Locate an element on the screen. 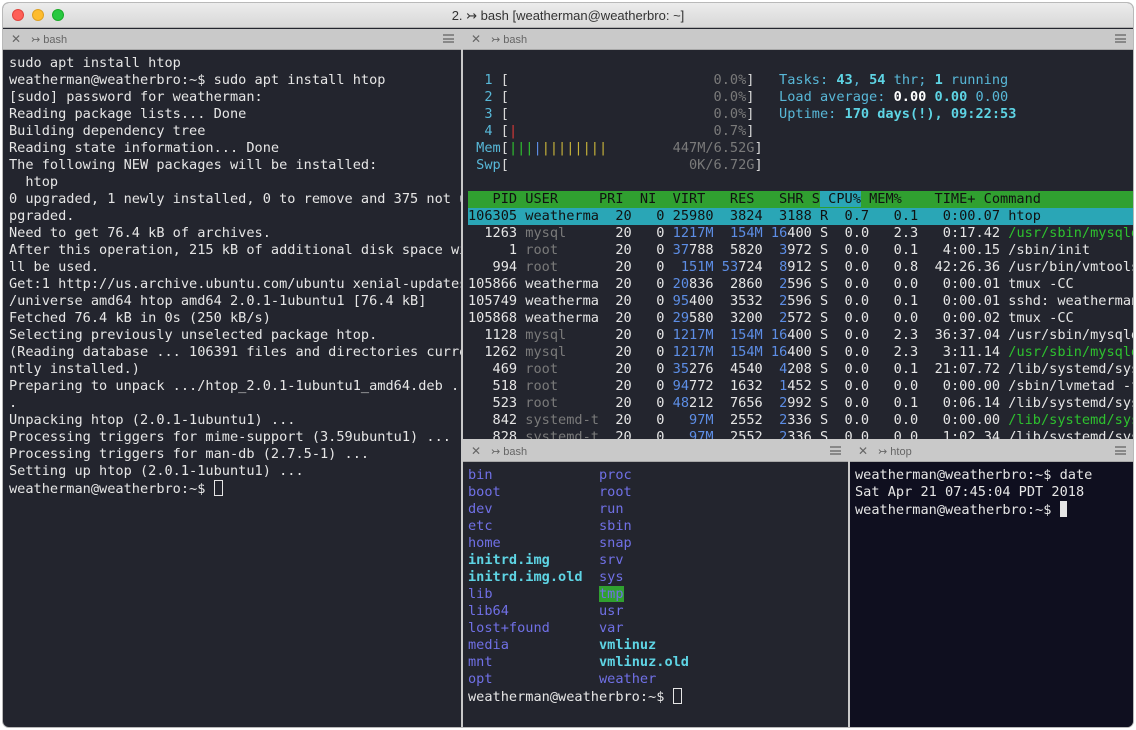 This screenshot has width=1136, height=730. ls-entry: weather is located at coordinates (627, 679).